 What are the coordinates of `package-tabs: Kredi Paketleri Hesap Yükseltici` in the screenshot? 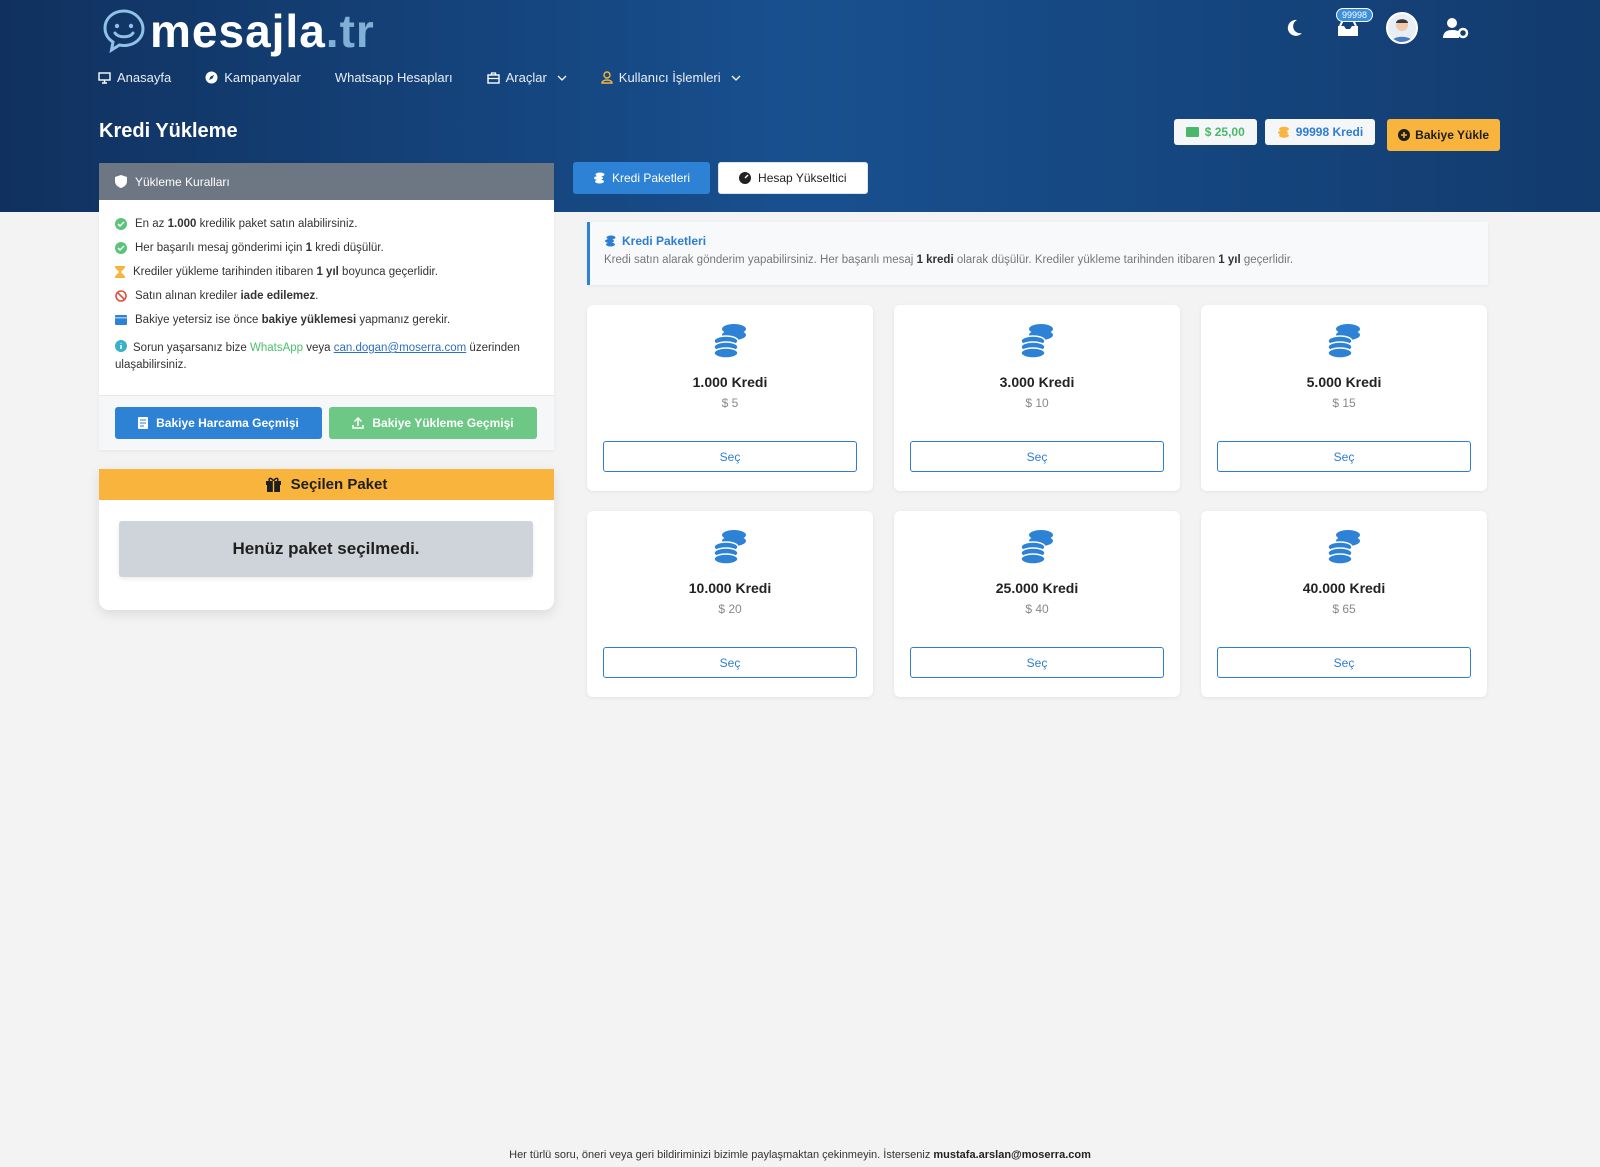 It's located at (720, 178).